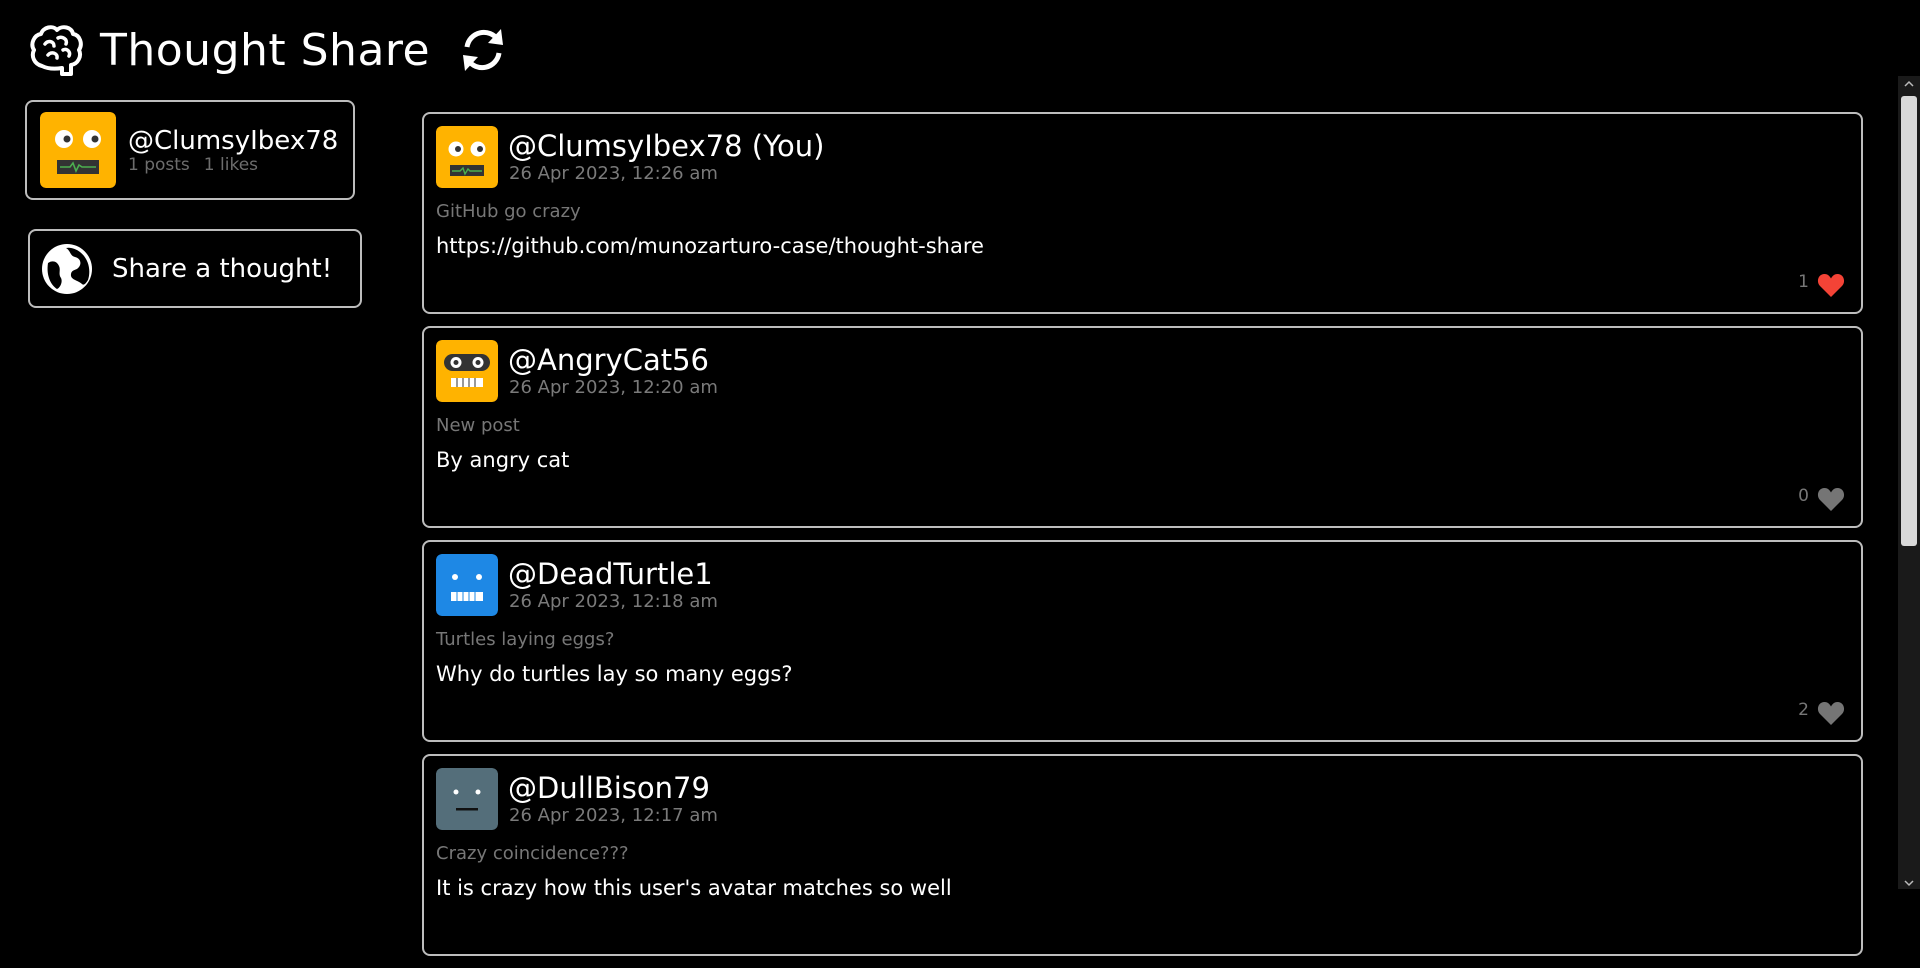  I want to click on globe-icon, so click(67, 268).